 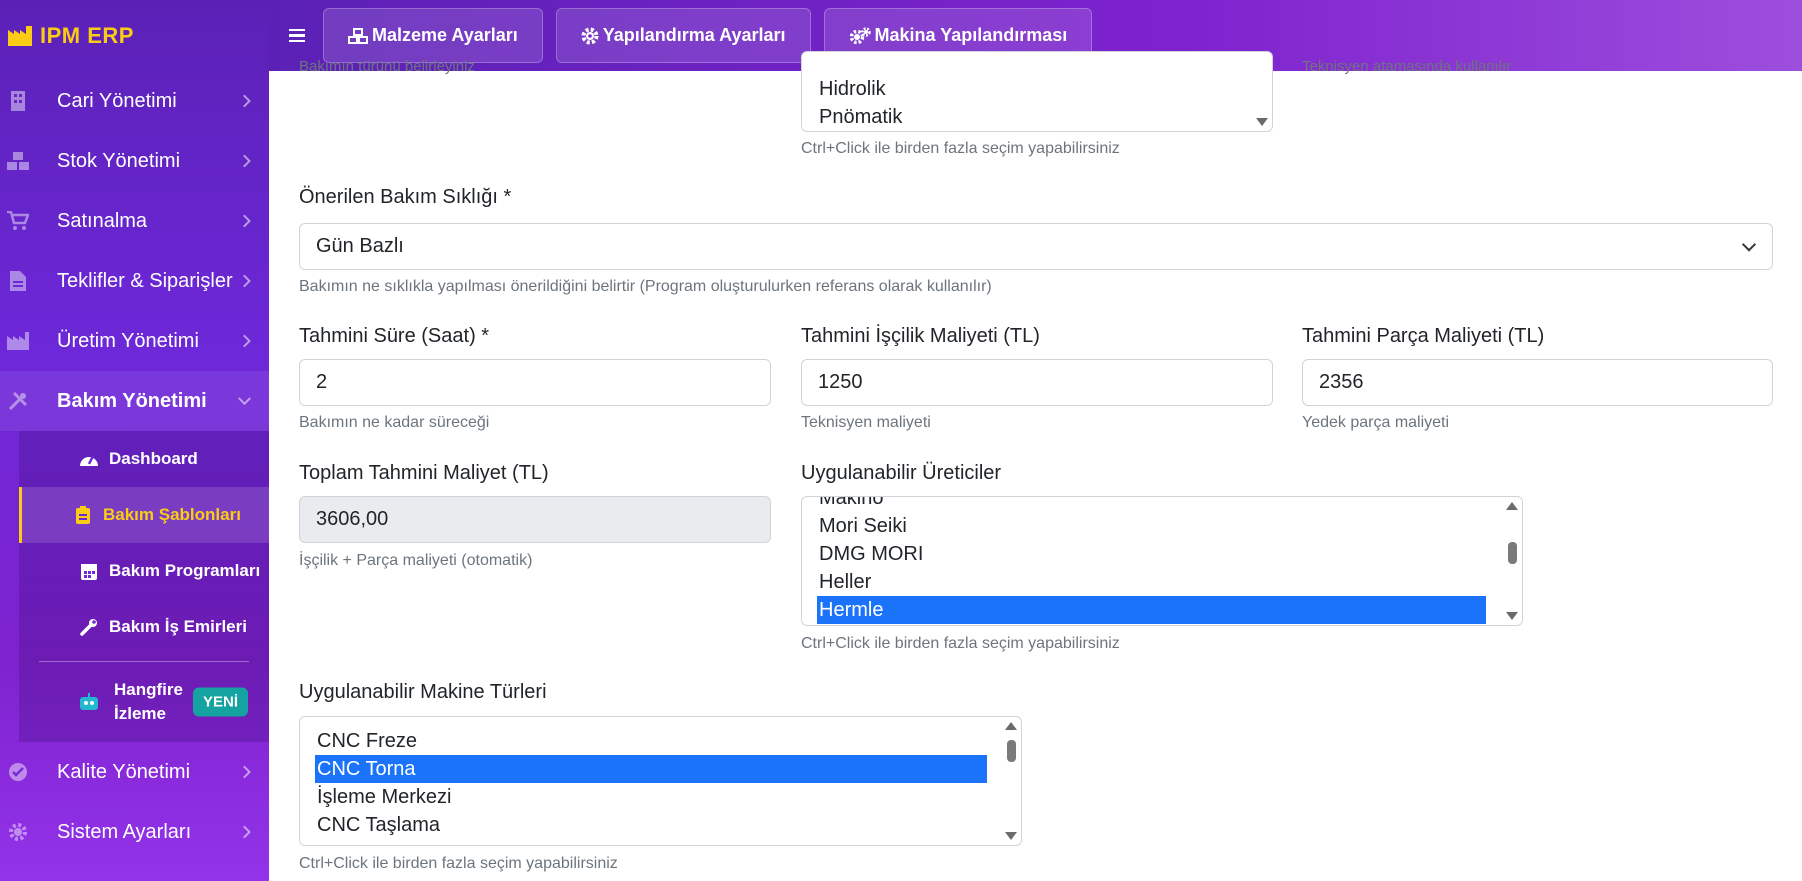 What do you see at coordinates (971, 35) in the screenshot?
I see `button-label: Makina Yapılandırması` at bounding box center [971, 35].